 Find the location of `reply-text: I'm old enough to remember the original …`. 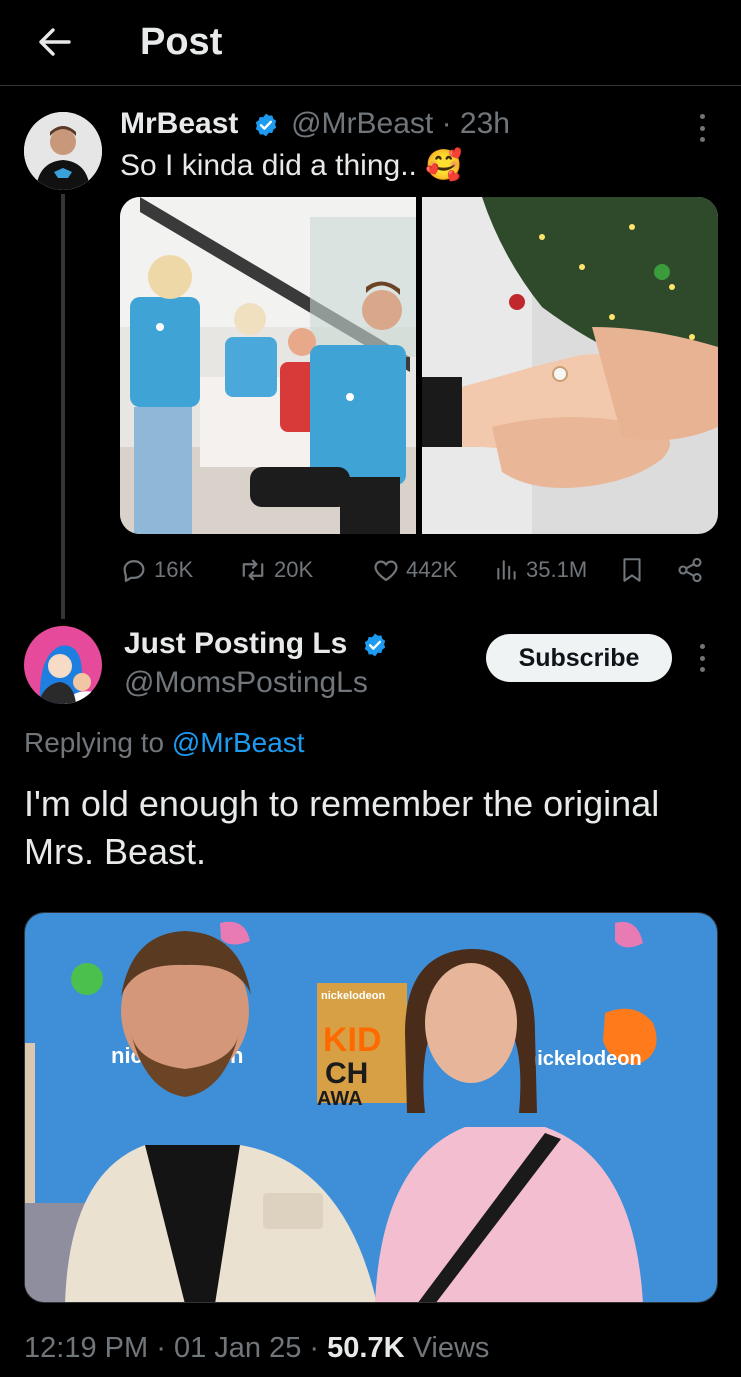

reply-text: I'm old enough to remember the original … is located at coordinates (342, 827).